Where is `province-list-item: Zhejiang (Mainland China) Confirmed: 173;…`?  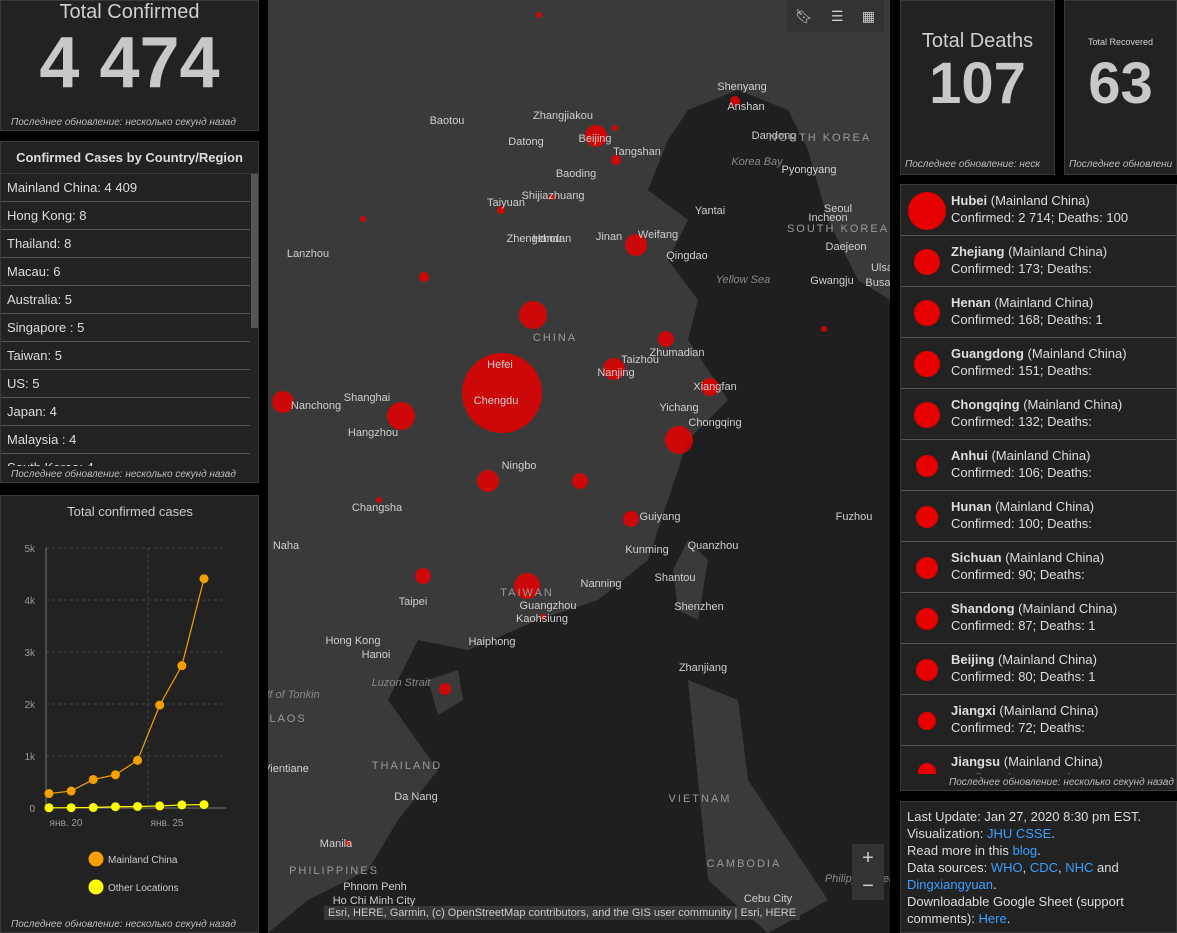 province-list-item: Zhejiang (Mainland China) Confirmed: 173;… is located at coordinates (1038, 261).